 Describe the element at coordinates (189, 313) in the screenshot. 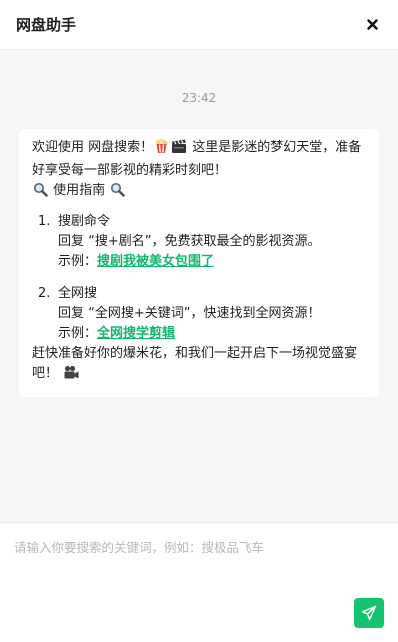

I see `list-item-description: 回复 “全网搜+关键词”，快速找到全网资源！` at that location.